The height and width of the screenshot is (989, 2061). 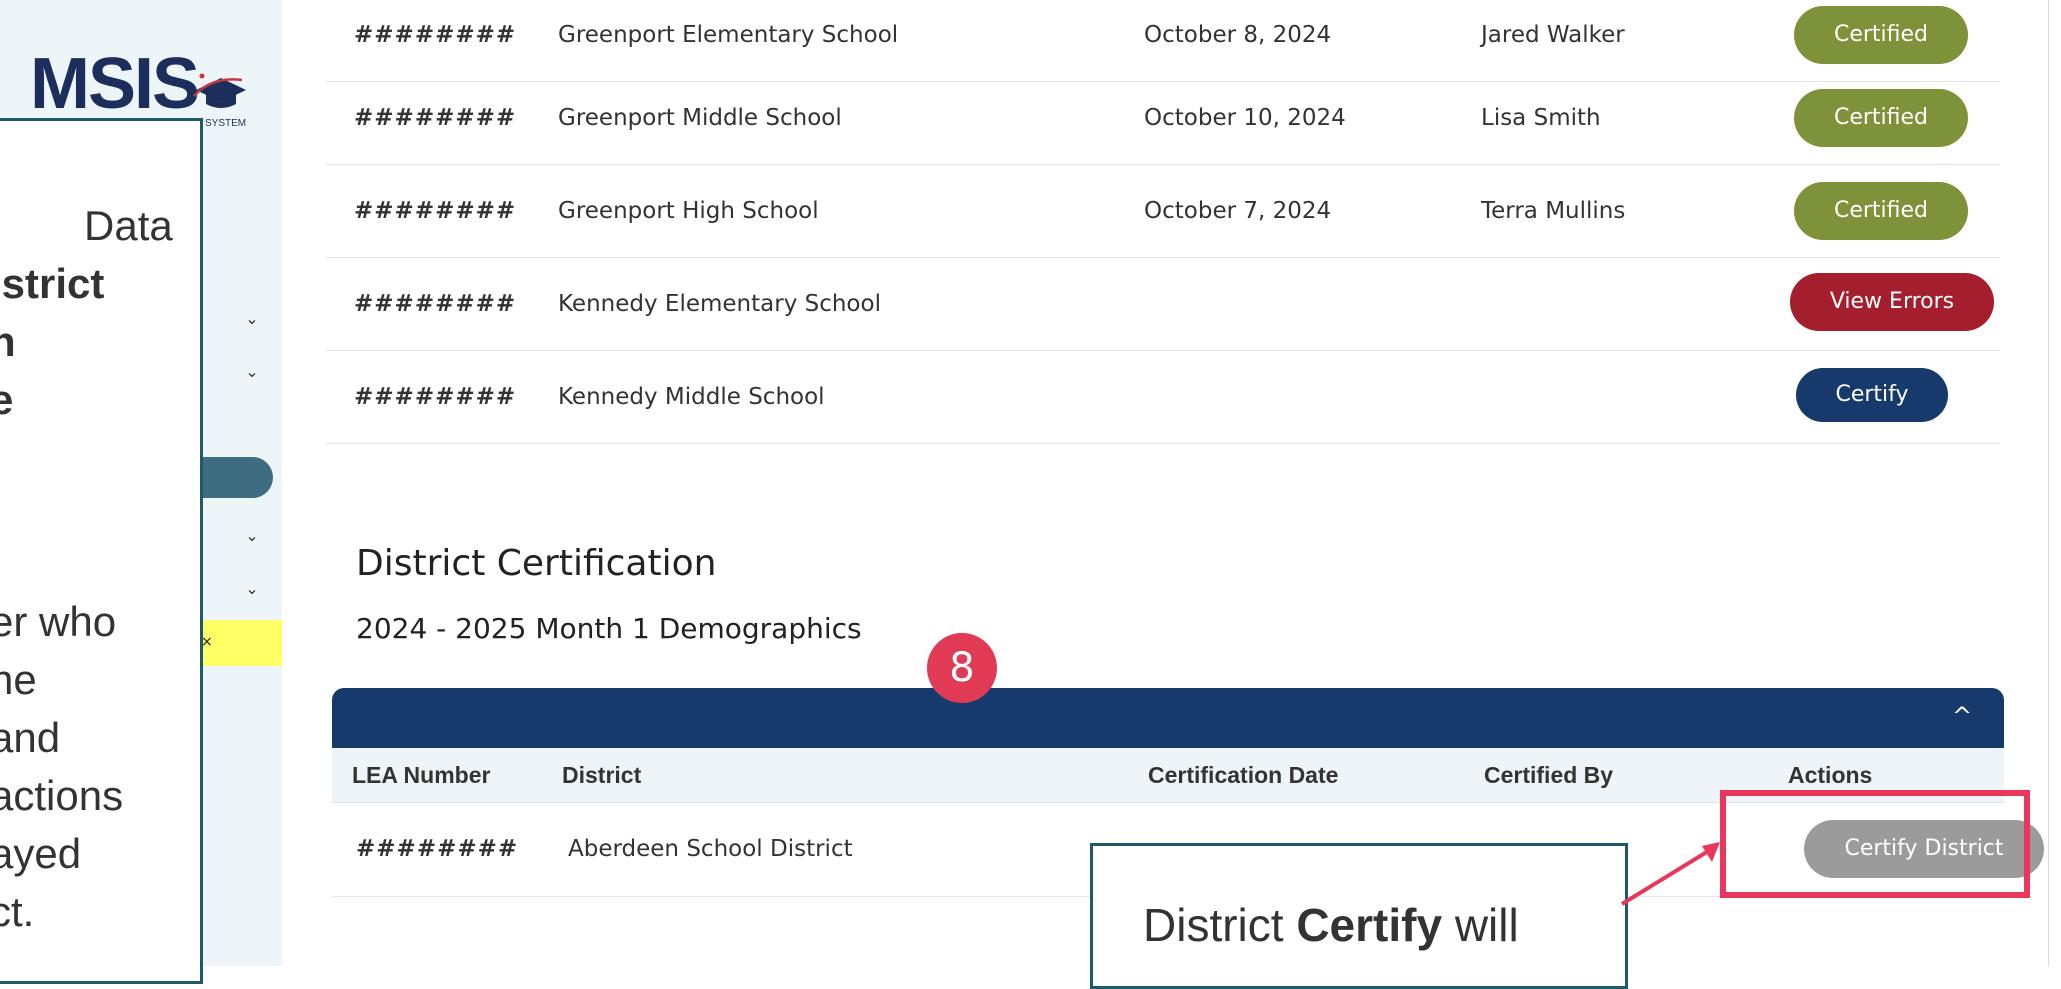 I want to click on instruction-line: e, so click(x=6, y=400).